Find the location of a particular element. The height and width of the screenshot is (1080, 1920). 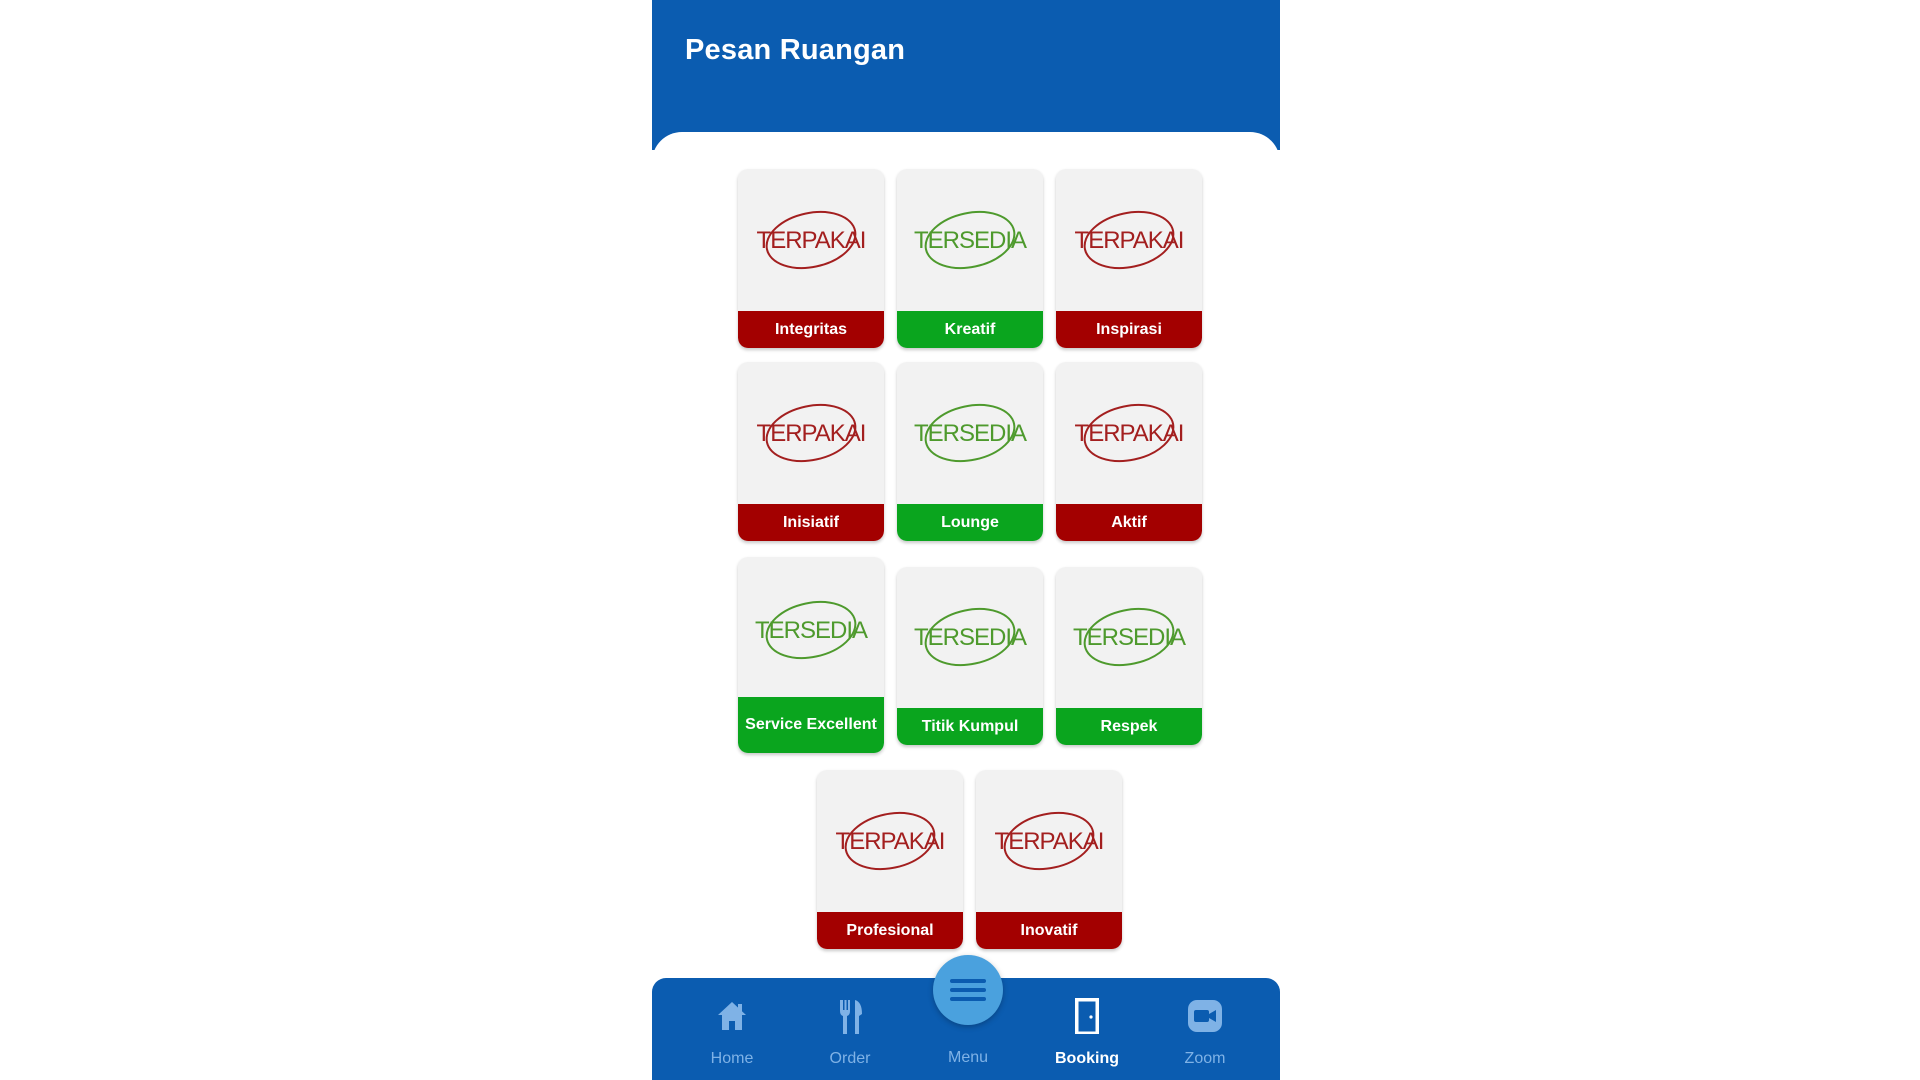

room-card: TERPAKAI Inisiatif is located at coordinates (811, 451).